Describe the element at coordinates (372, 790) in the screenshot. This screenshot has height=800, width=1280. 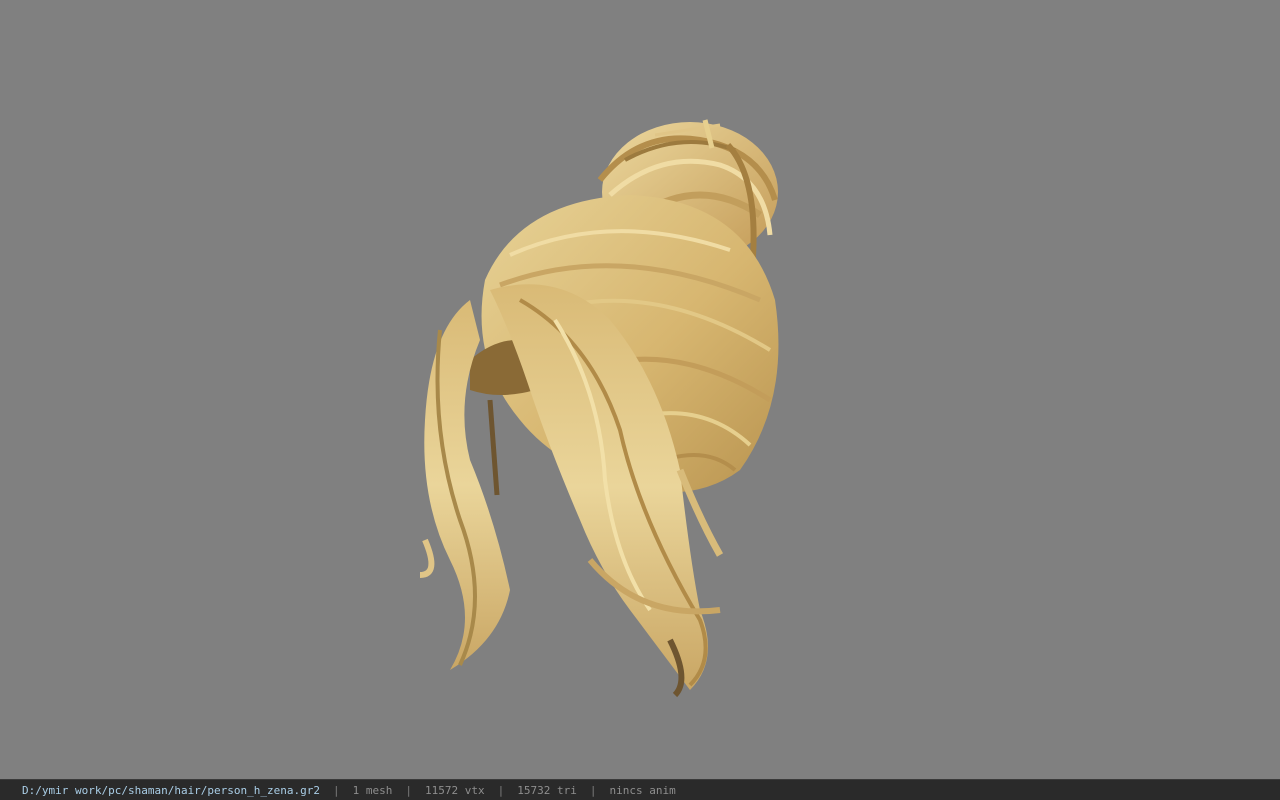
I see `mesh-count-label: 1 mesh` at that location.